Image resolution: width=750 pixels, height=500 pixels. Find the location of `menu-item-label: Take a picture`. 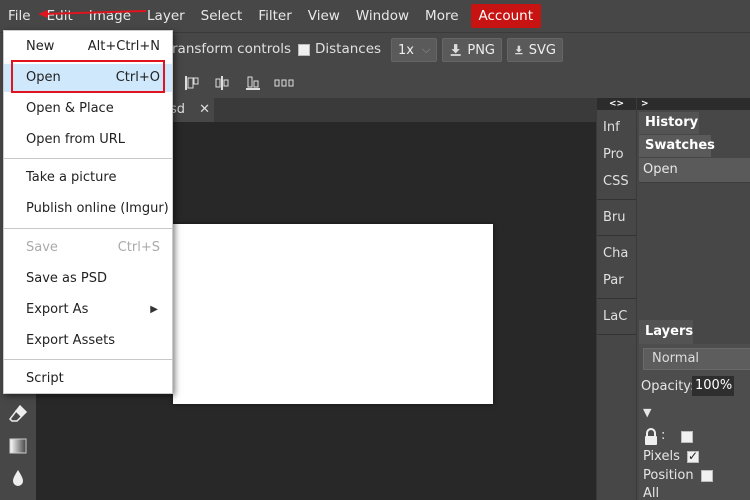

menu-item-label: Take a picture is located at coordinates (71, 177).